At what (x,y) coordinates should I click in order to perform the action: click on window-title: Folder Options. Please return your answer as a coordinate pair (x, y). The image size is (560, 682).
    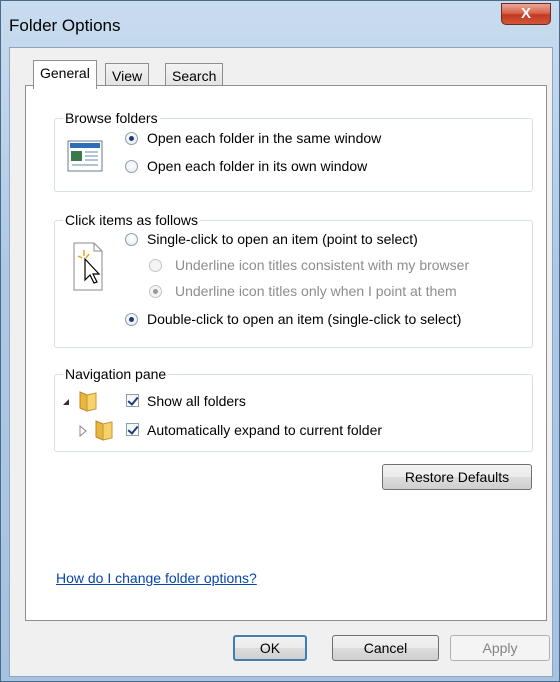
    Looking at the image, I should click on (65, 25).